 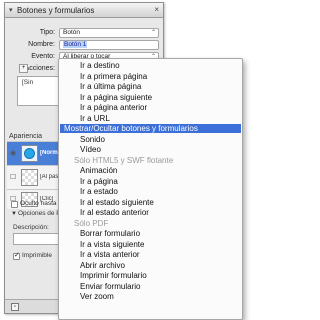 I want to click on panel-titlebar: ▾ Botones y formularios ×, so click(x=84, y=10).